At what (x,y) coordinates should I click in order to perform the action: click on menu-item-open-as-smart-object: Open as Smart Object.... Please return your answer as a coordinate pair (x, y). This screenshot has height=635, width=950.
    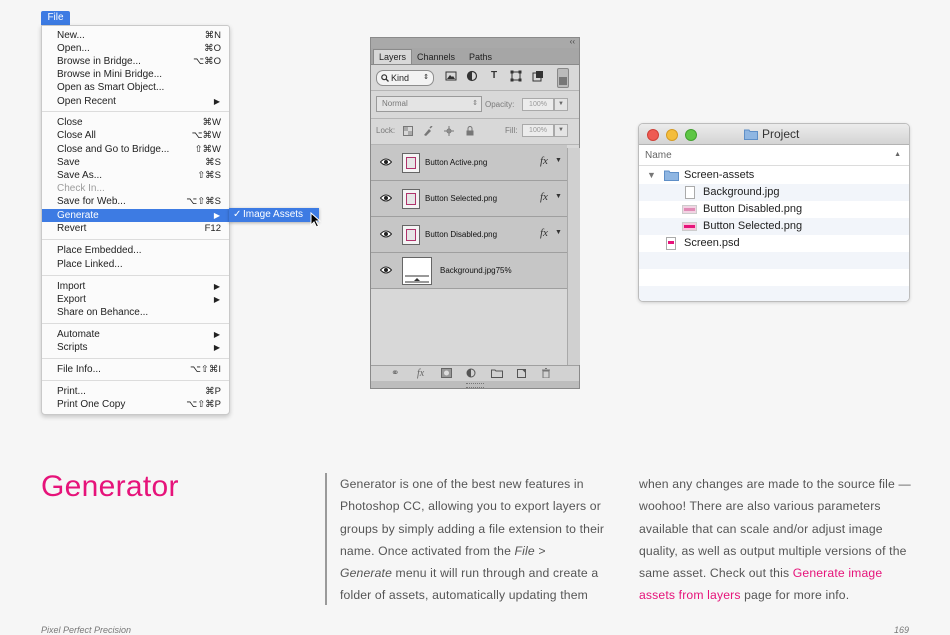
    Looking at the image, I should click on (135, 87).